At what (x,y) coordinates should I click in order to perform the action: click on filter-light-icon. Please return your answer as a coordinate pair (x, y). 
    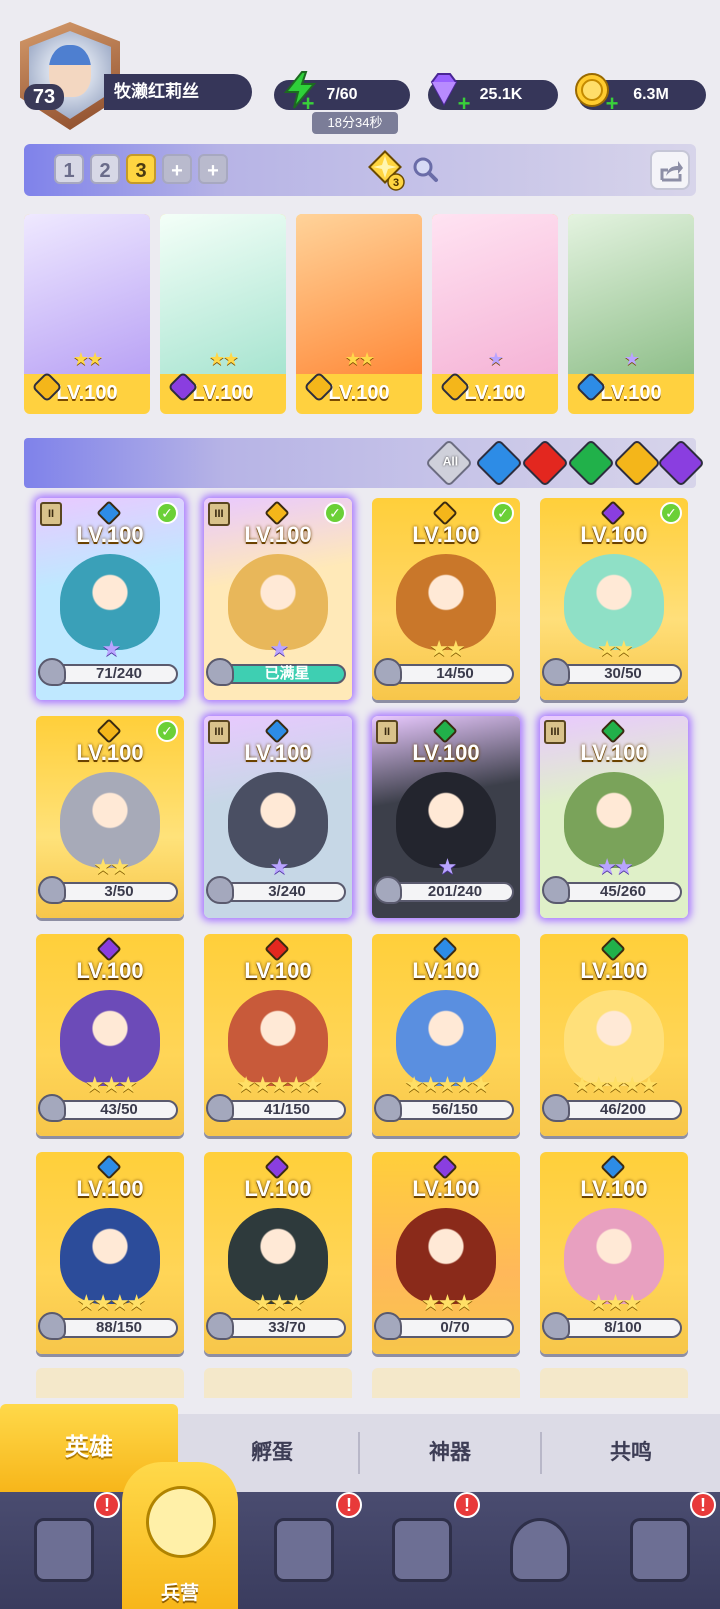
    Looking at the image, I should click on (637, 463).